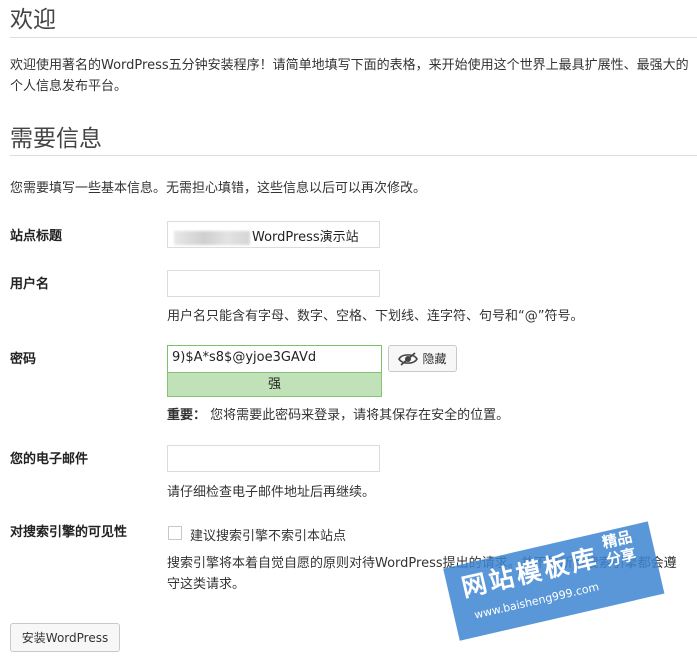 Image resolution: width=697 pixels, height=662 pixels. I want to click on password-important: 重要： 您将需要此密码来登录，请将其保存在安全的位置。, so click(338, 413).